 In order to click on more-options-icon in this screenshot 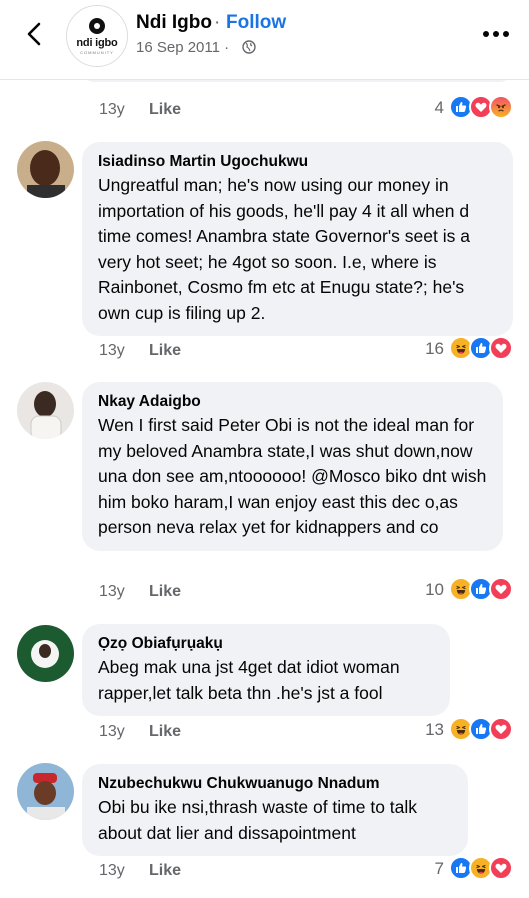, I will do `click(496, 34)`.